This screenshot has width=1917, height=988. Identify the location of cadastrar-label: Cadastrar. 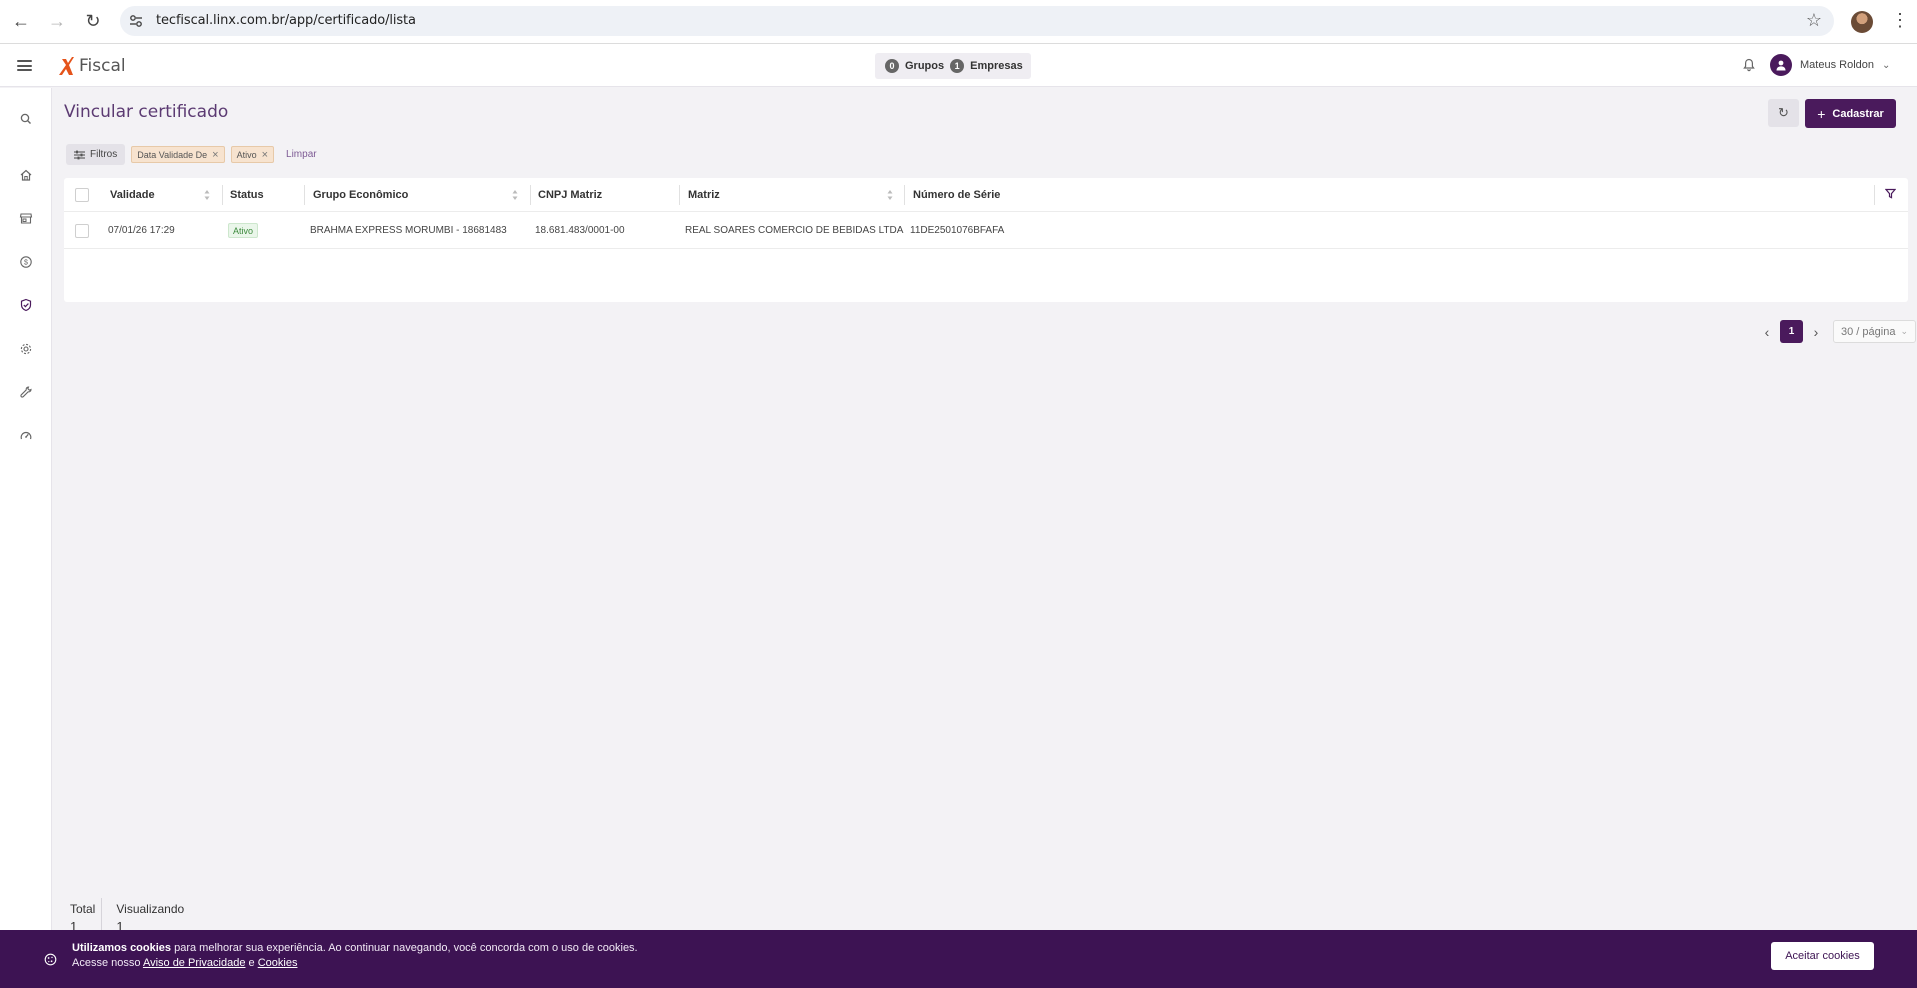
(1858, 113).